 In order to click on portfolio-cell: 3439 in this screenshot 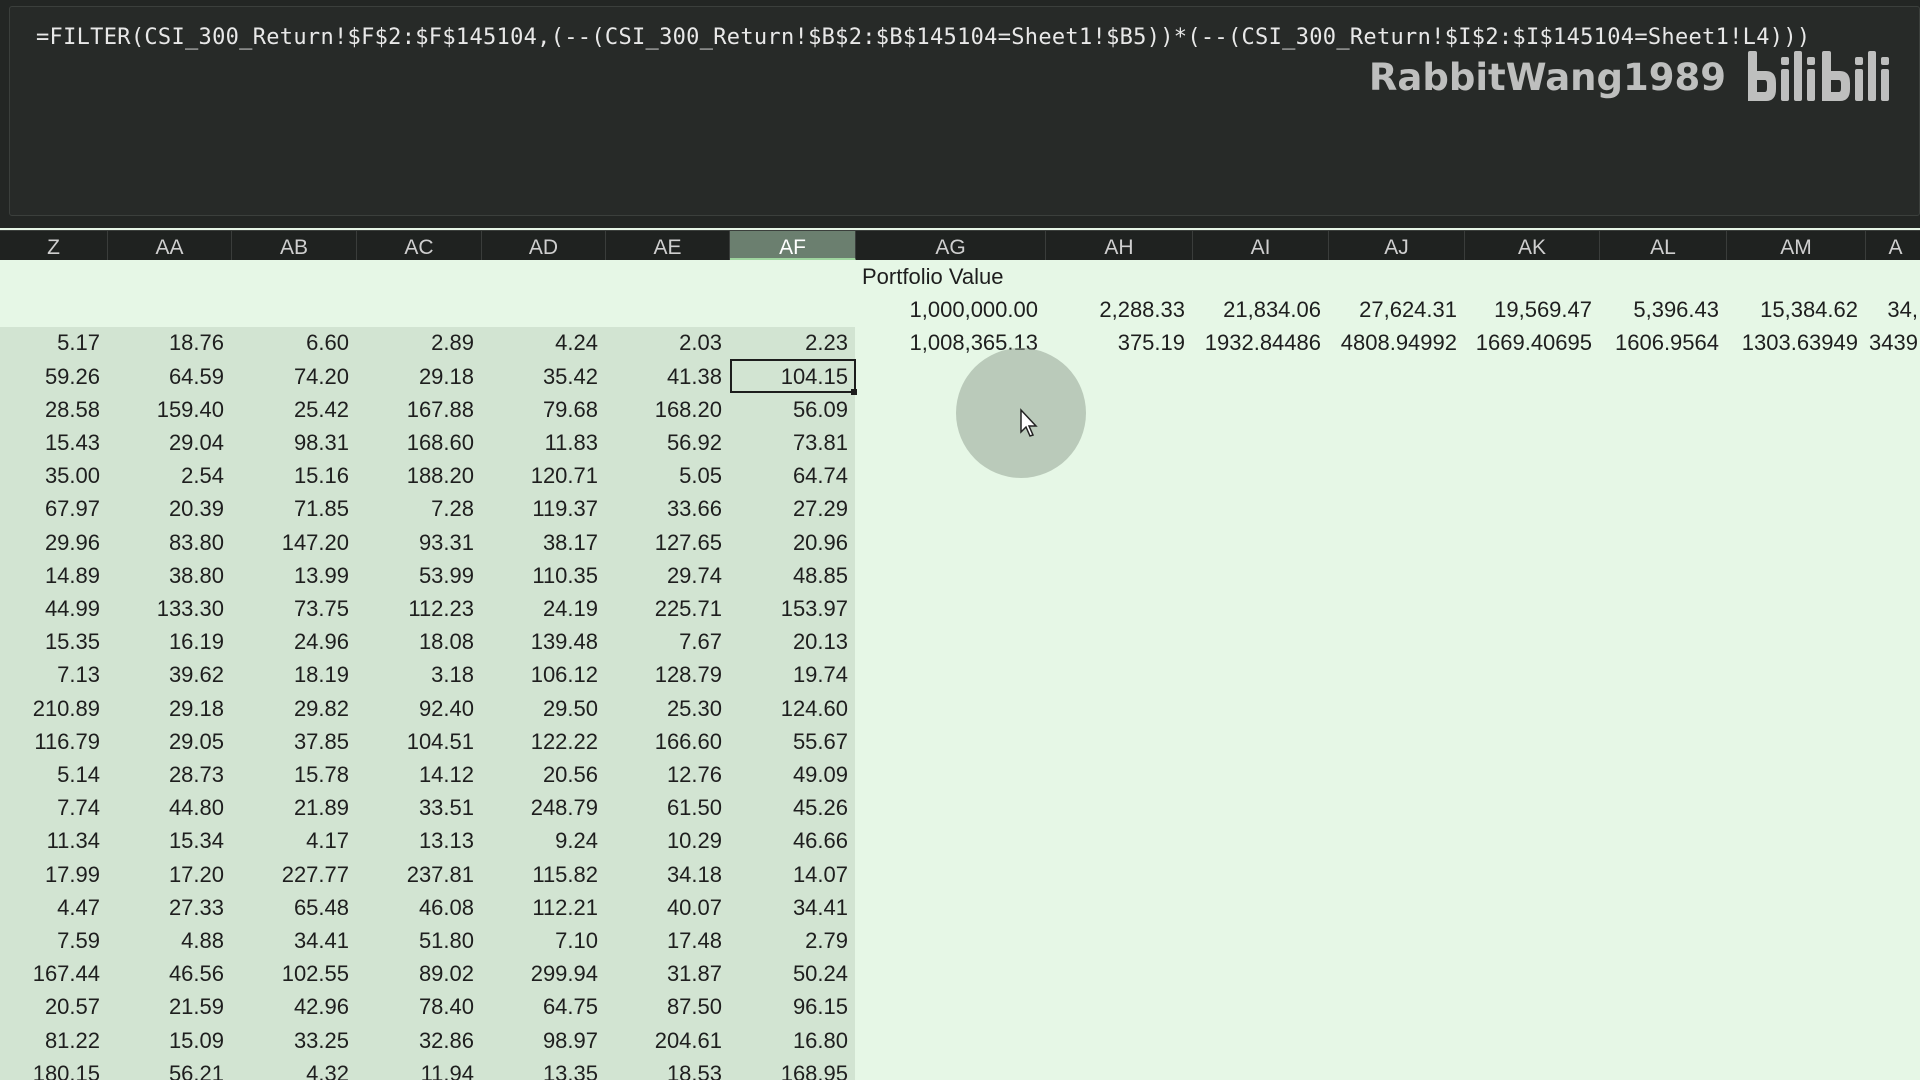, I will do `click(1893, 342)`.